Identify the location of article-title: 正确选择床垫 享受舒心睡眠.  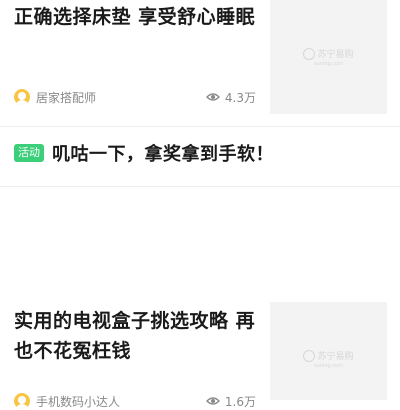
(135, 17).